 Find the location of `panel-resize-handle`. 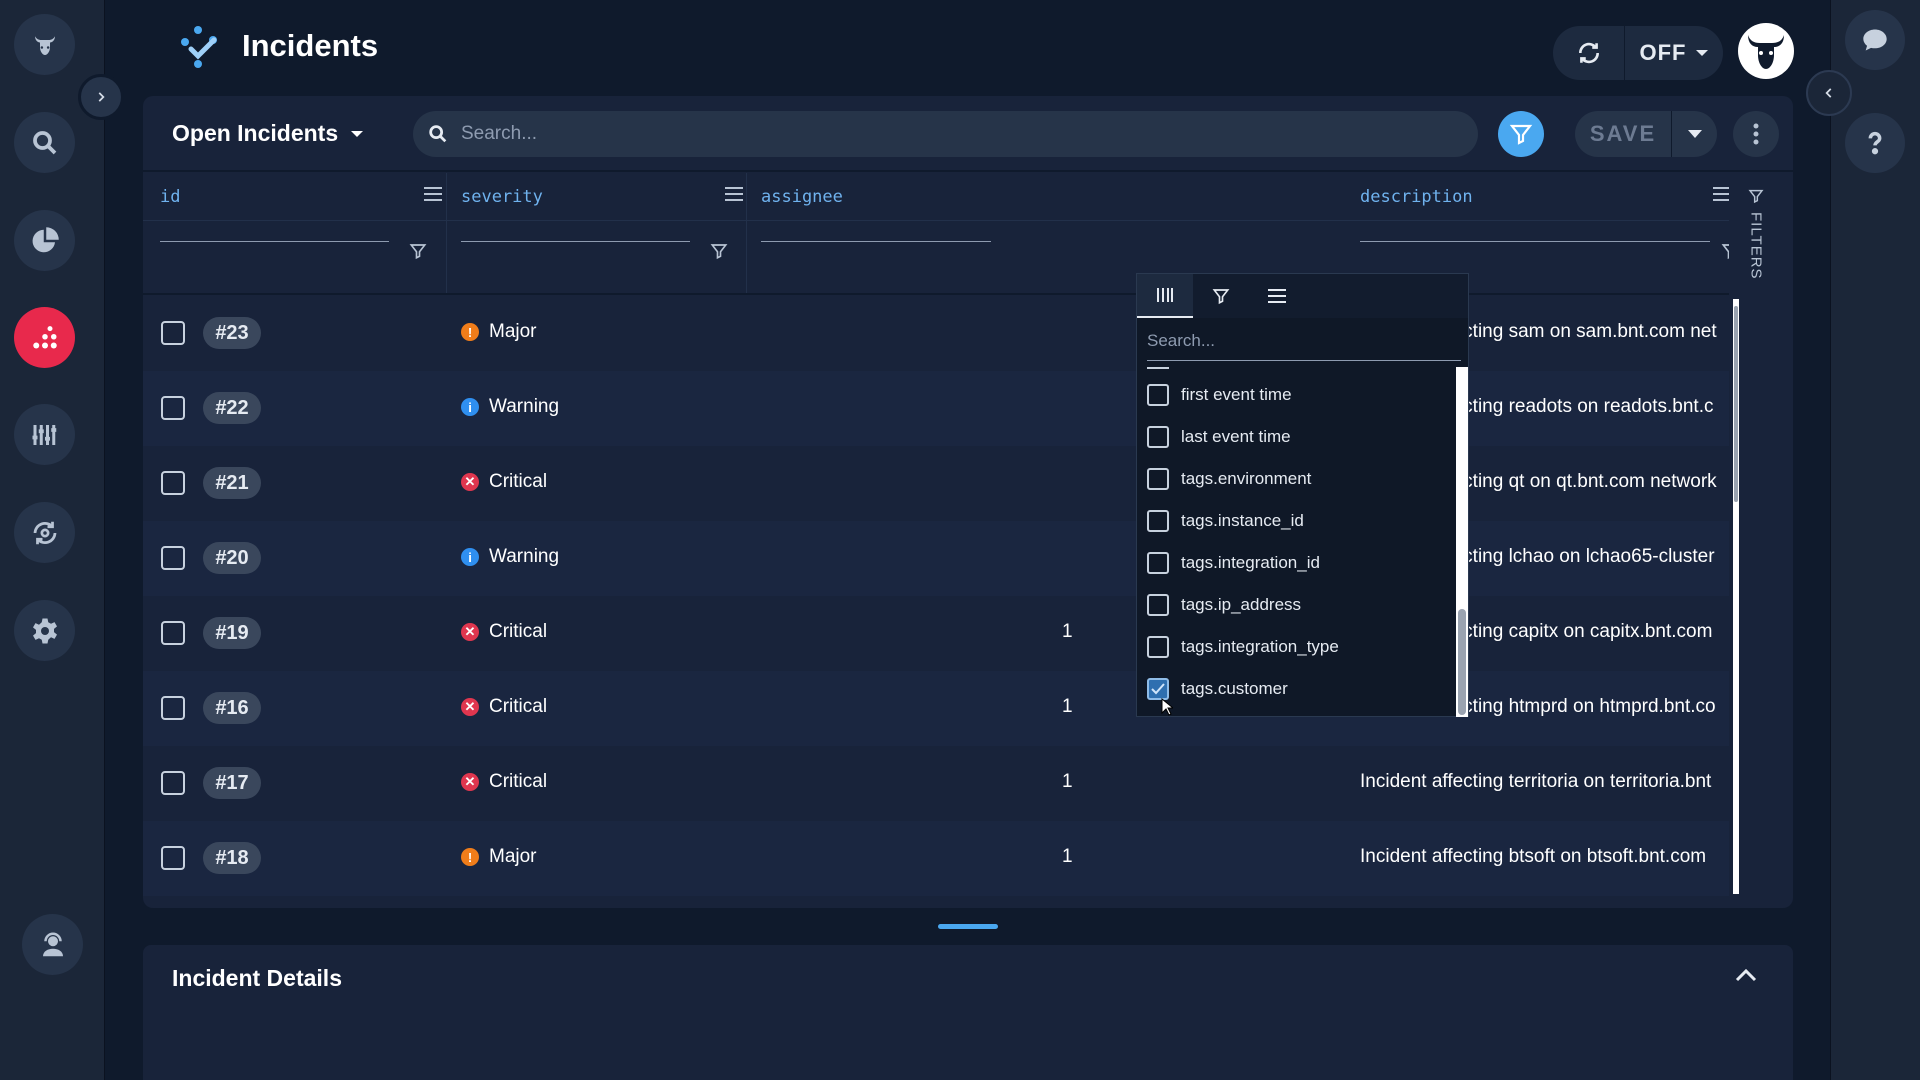

panel-resize-handle is located at coordinates (968, 926).